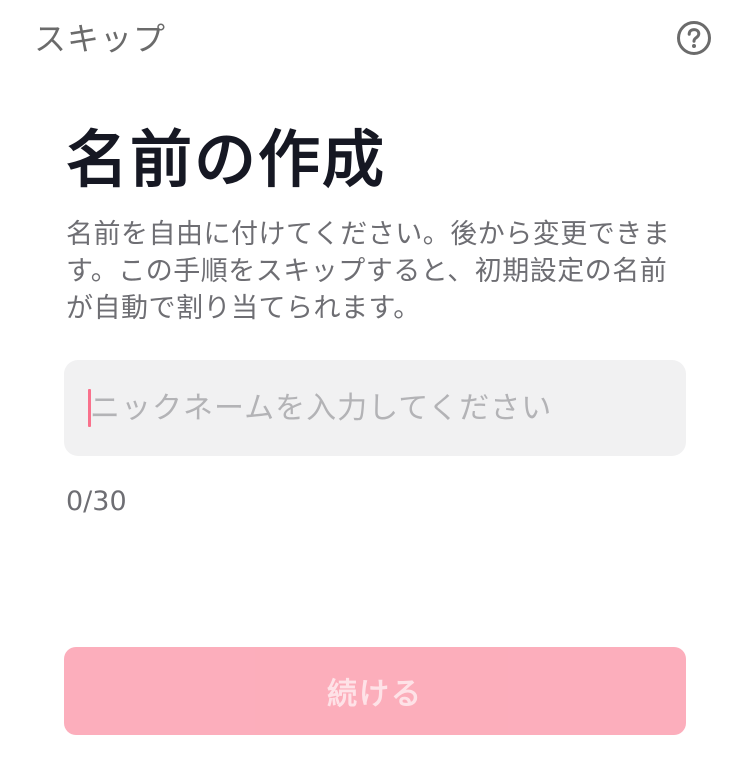 This screenshot has height=765, width=750. I want to click on nickname-field, so click(375, 408).